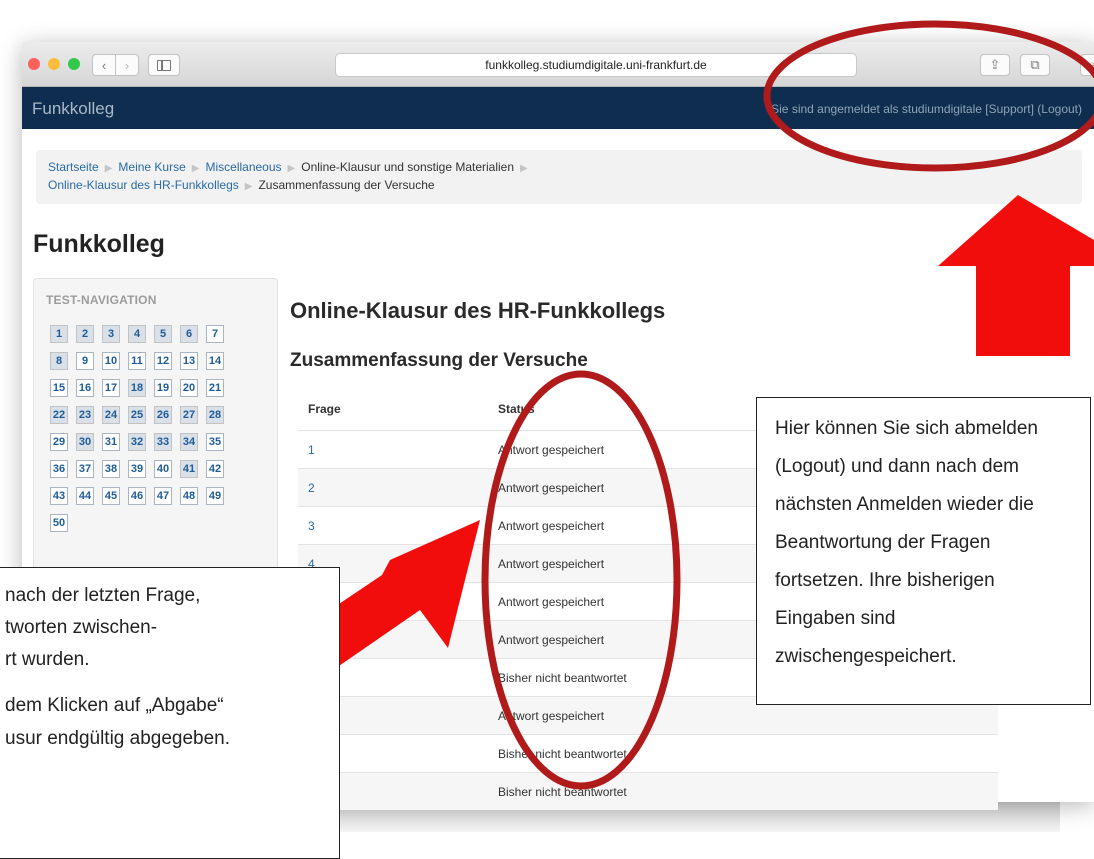 The height and width of the screenshot is (859, 1094). What do you see at coordinates (189, 496) in the screenshot?
I see `question-nav-button: 48` at bounding box center [189, 496].